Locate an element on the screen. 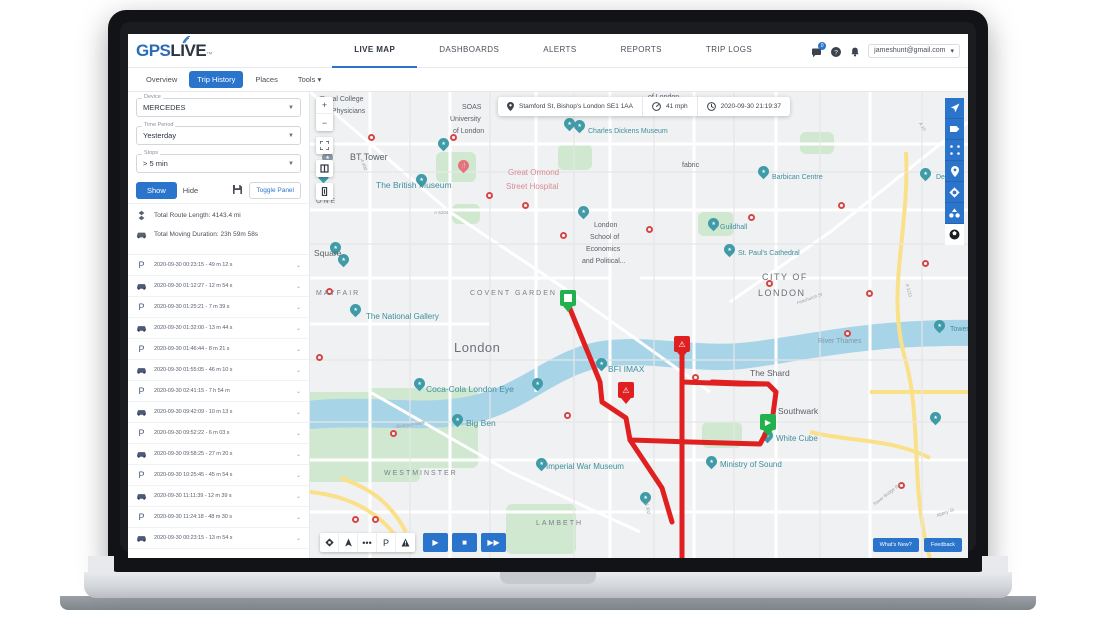 The height and width of the screenshot is (643, 1096). expand-icon is located at coordinates (954, 150).